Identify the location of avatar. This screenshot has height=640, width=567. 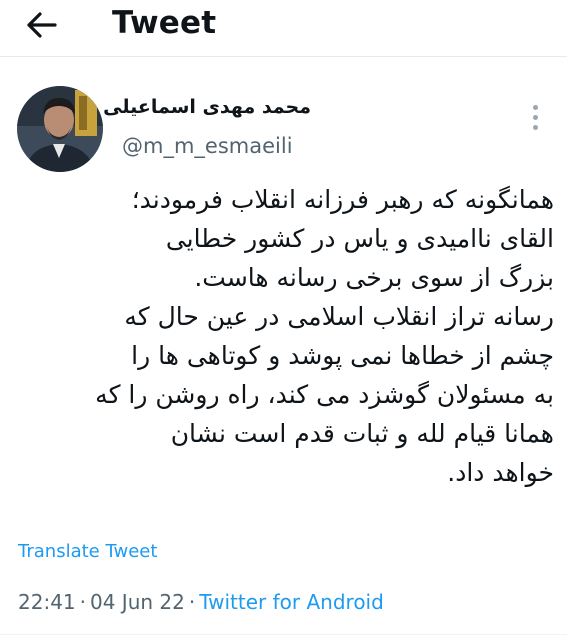
(60, 129).